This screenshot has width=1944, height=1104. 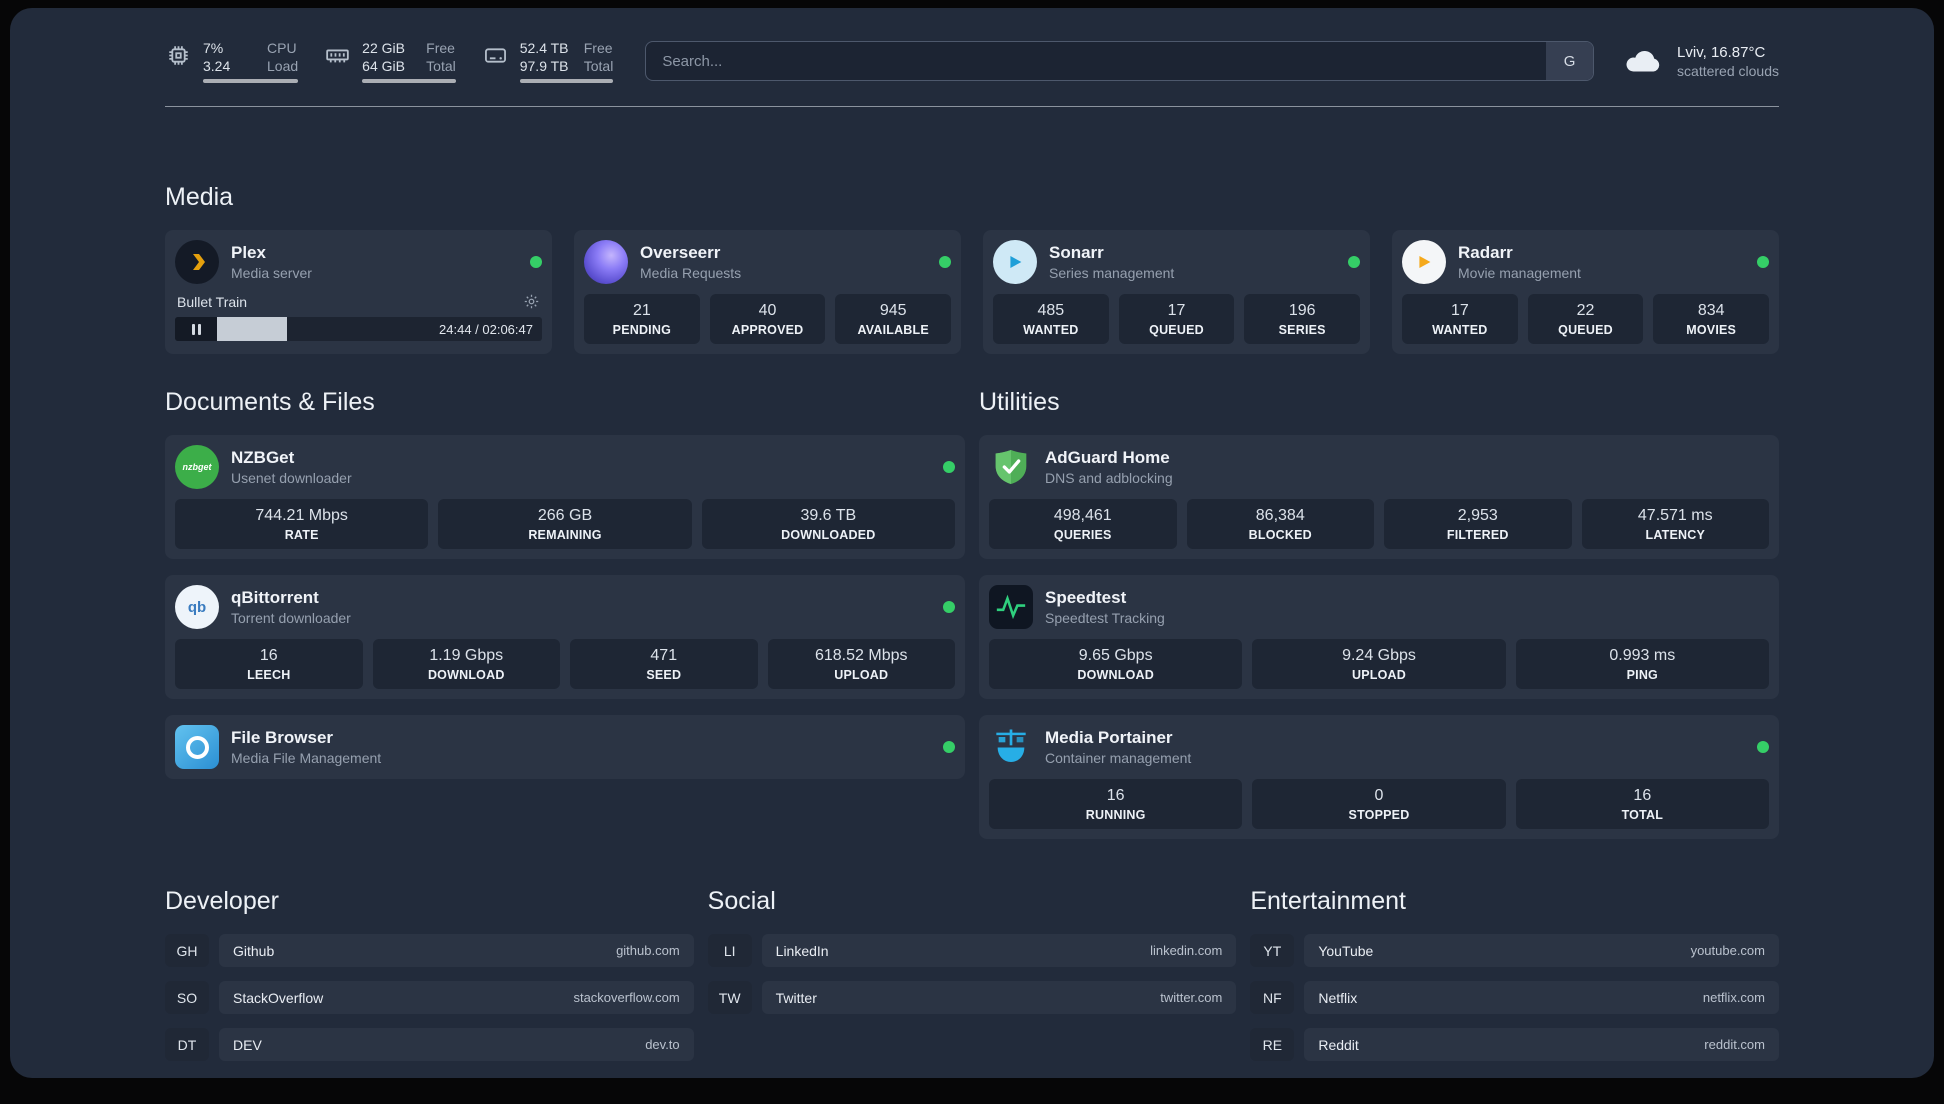 What do you see at coordinates (466, 675) in the screenshot?
I see `stat-label: DOWNLOAD` at bounding box center [466, 675].